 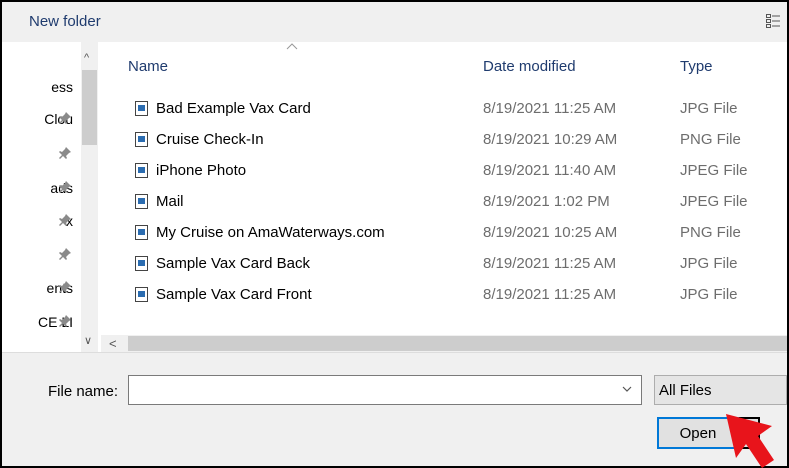 I want to click on nav-item-label: ess, so click(x=62, y=87).